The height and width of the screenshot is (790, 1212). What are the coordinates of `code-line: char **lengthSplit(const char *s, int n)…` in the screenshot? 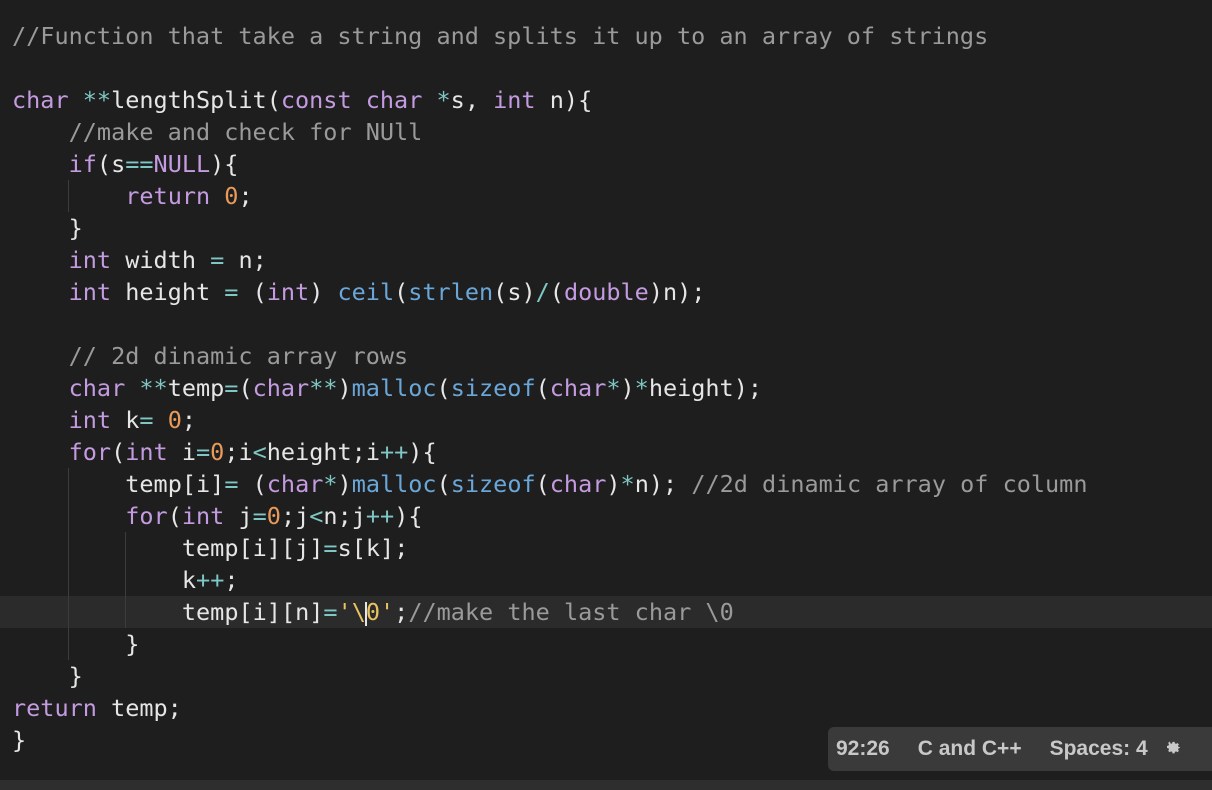 It's located at (606, 100).